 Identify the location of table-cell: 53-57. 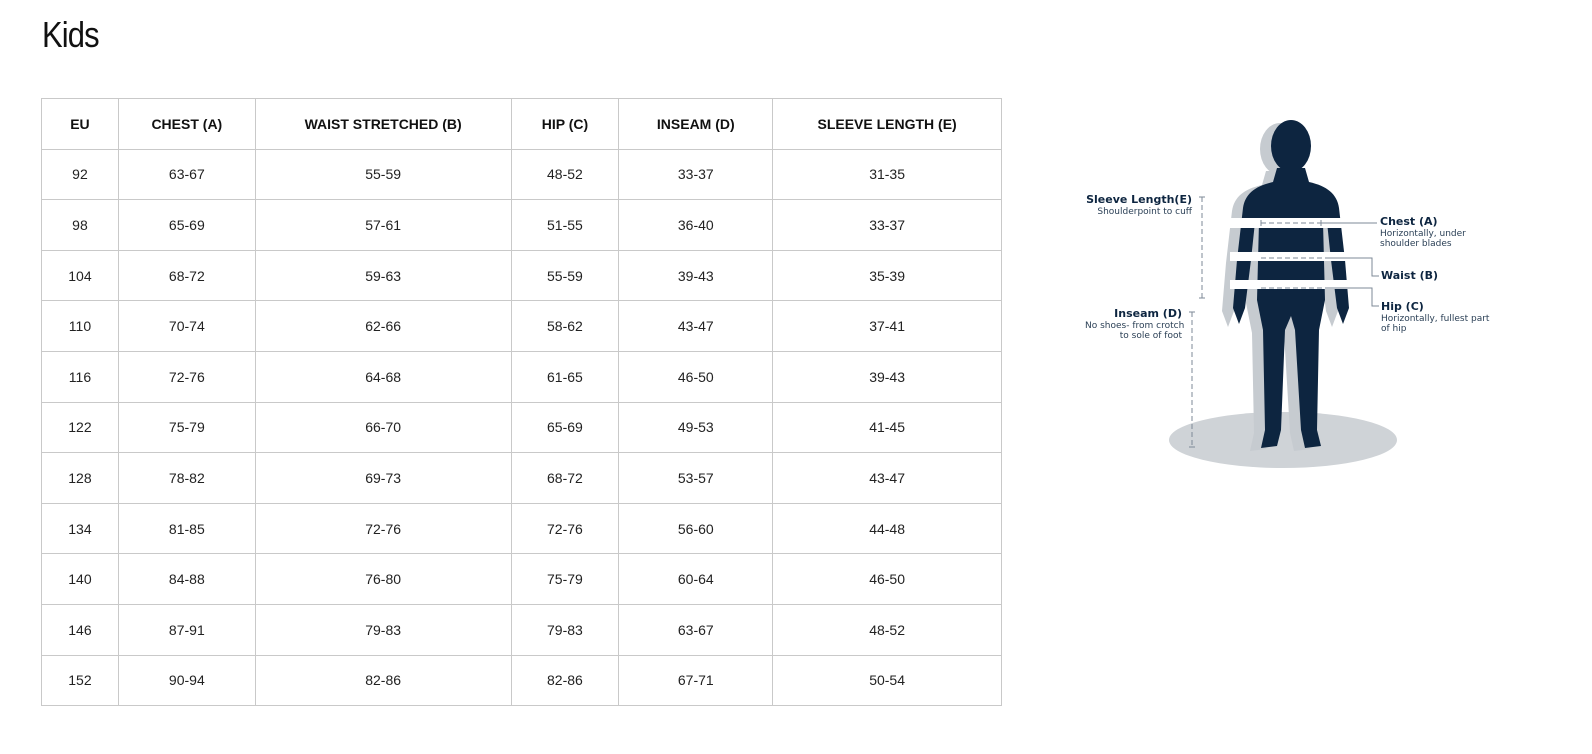
(696, 478).